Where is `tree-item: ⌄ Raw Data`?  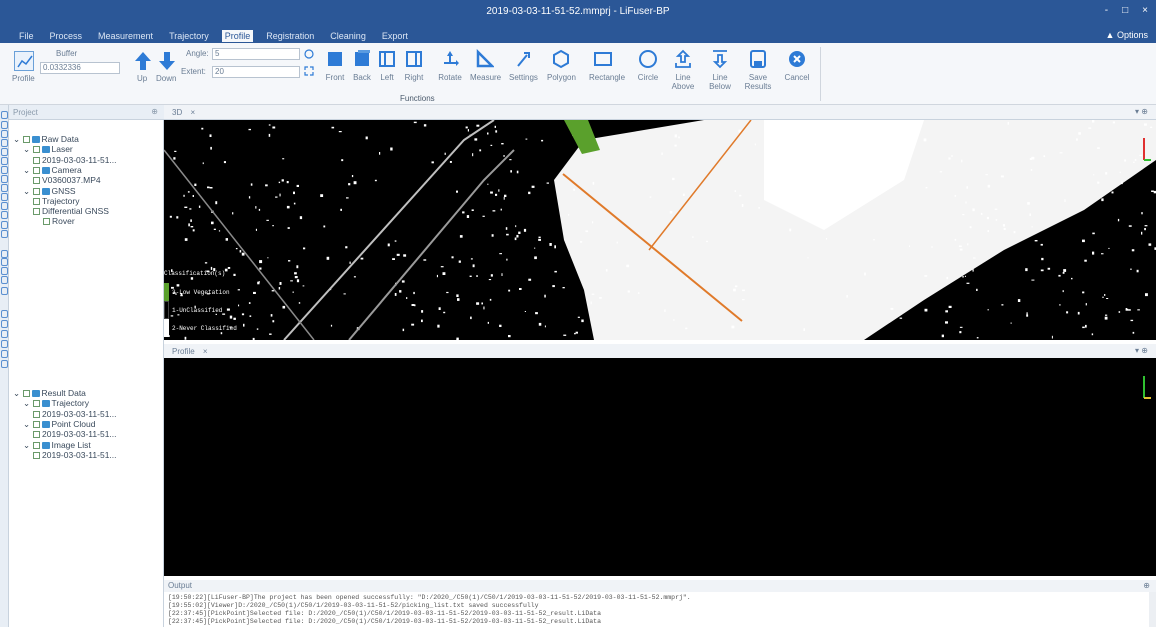
tree-item: ⌄ Raw Data is located at coordinates (86, 139).